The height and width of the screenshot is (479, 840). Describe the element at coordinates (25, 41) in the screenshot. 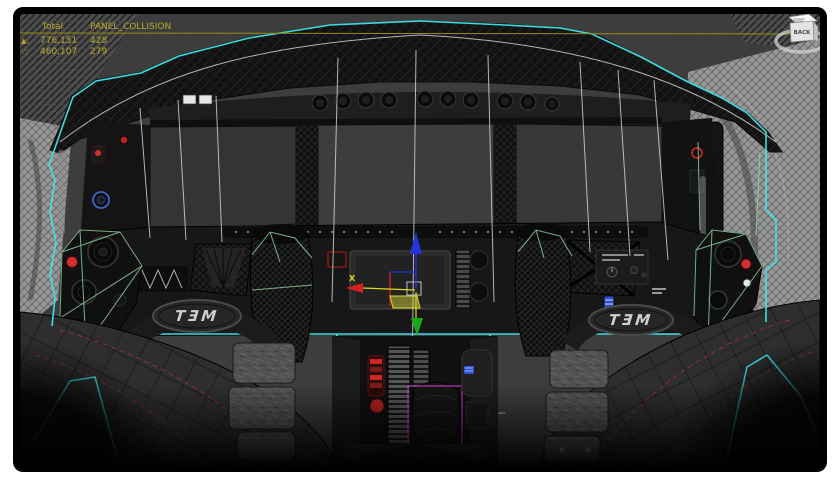

I see `stats-row1-label: ▲:` at that location.